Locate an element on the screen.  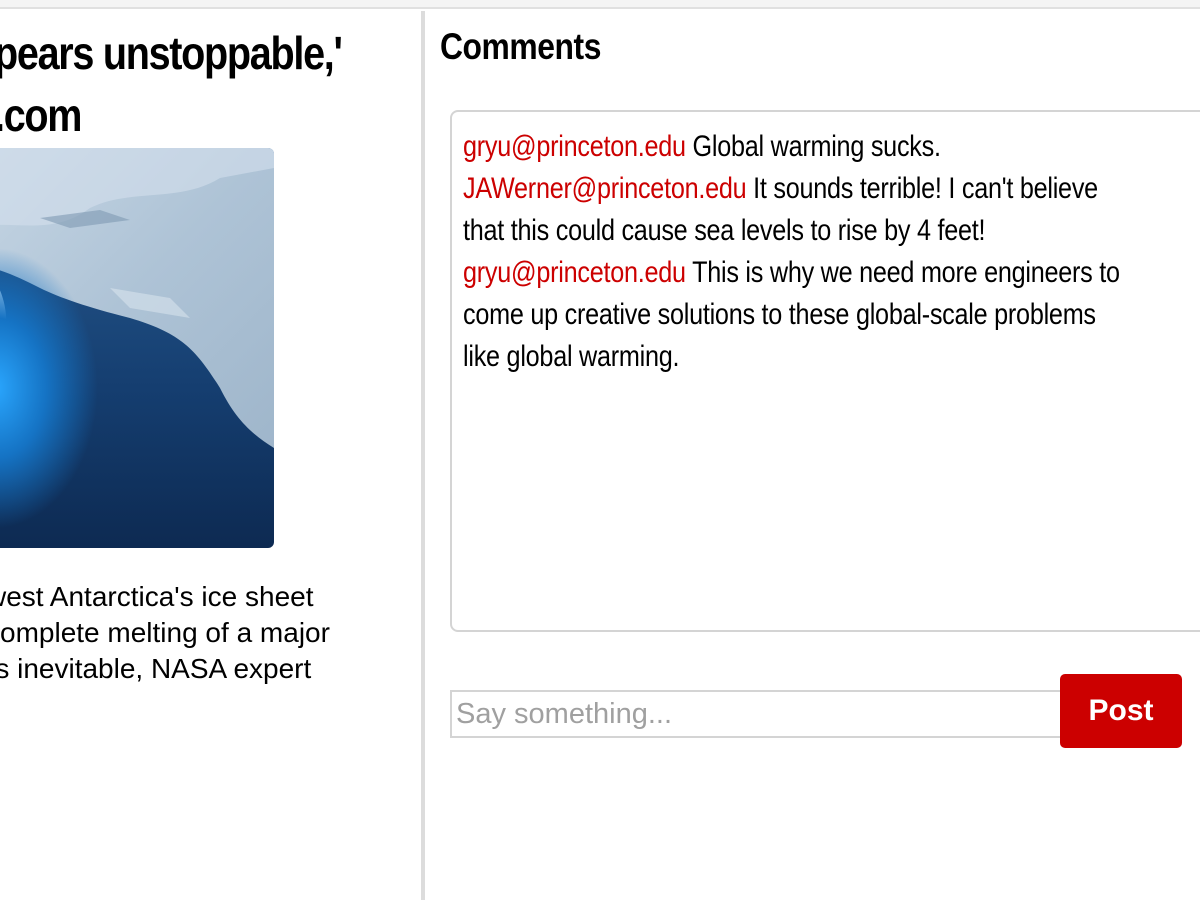
top-bar is located at coordinates (600, 4).